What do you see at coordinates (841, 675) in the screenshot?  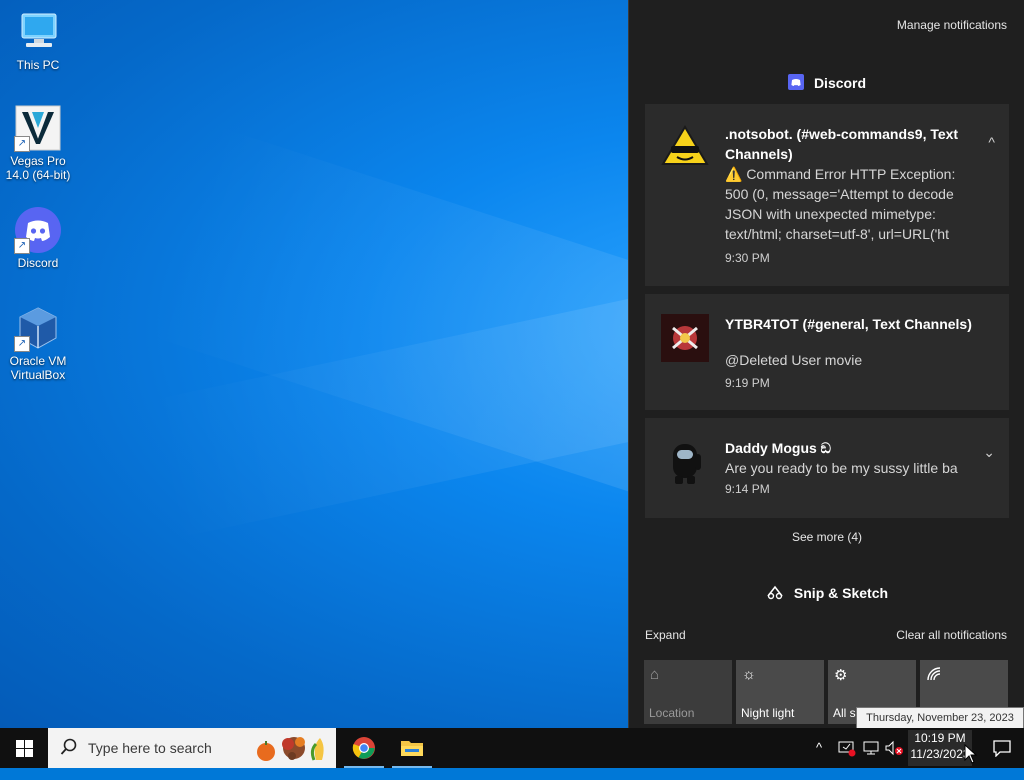 I see `settings-gear-icon: ⚙` at bounding box center [841, 675].